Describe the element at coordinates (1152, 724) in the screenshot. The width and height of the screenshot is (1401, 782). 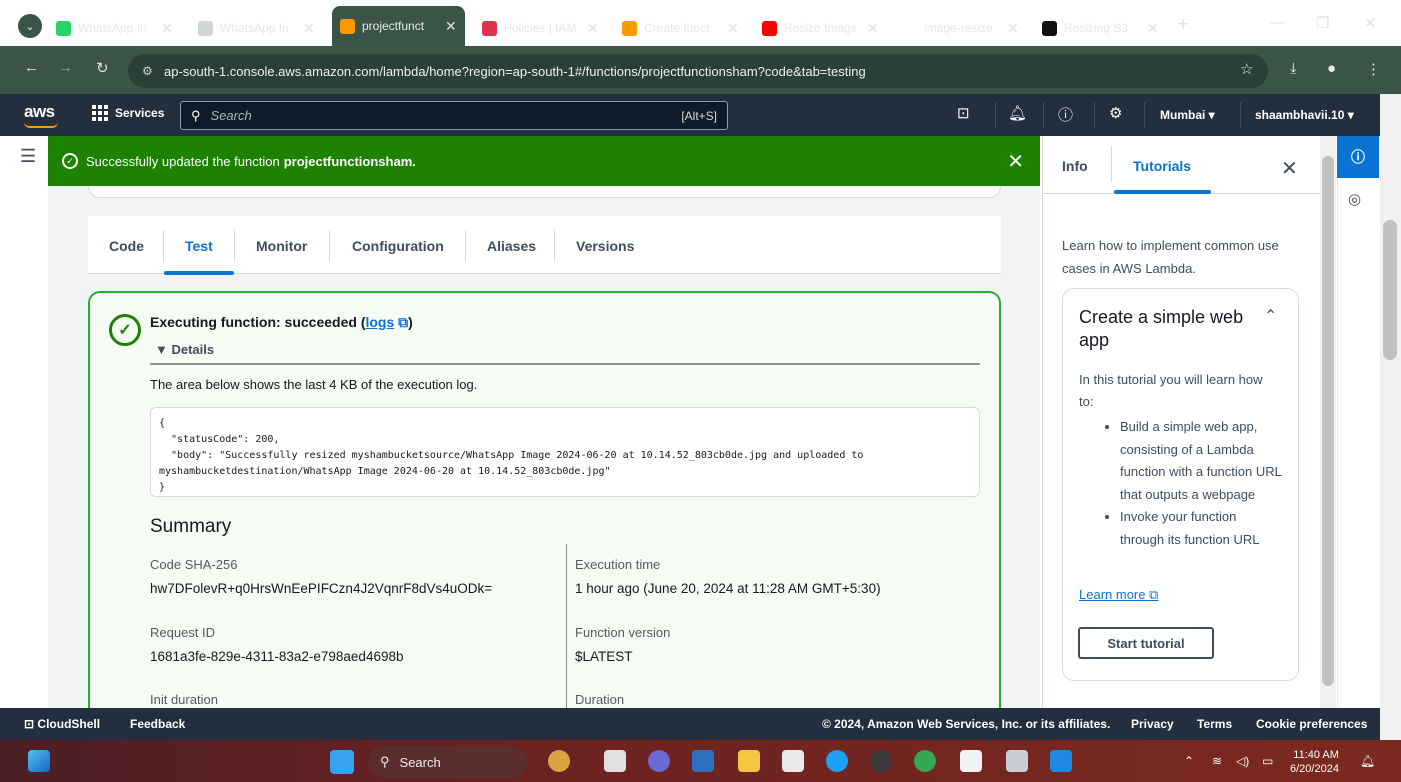
I see `privacy-link: Privacy` at that location.